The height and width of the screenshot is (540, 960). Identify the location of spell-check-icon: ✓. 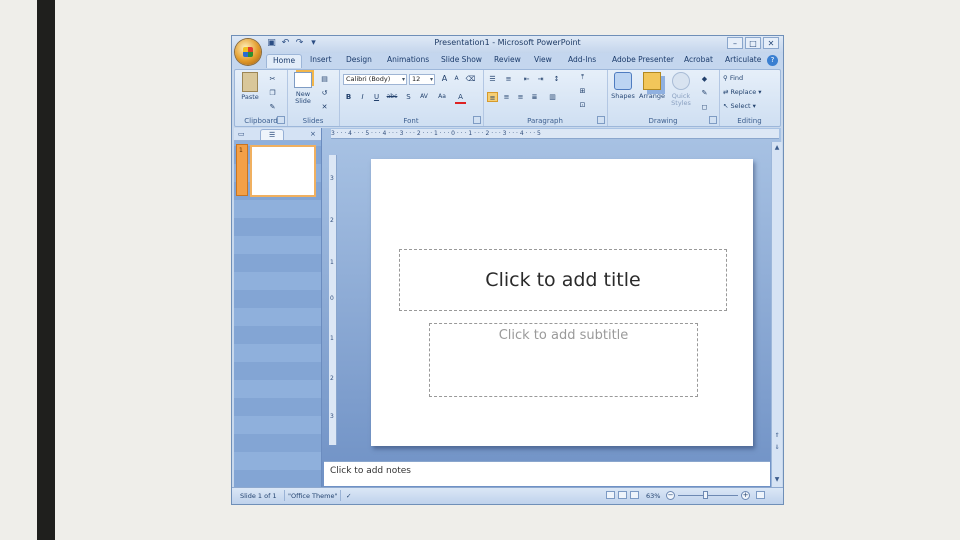
(348, 496).